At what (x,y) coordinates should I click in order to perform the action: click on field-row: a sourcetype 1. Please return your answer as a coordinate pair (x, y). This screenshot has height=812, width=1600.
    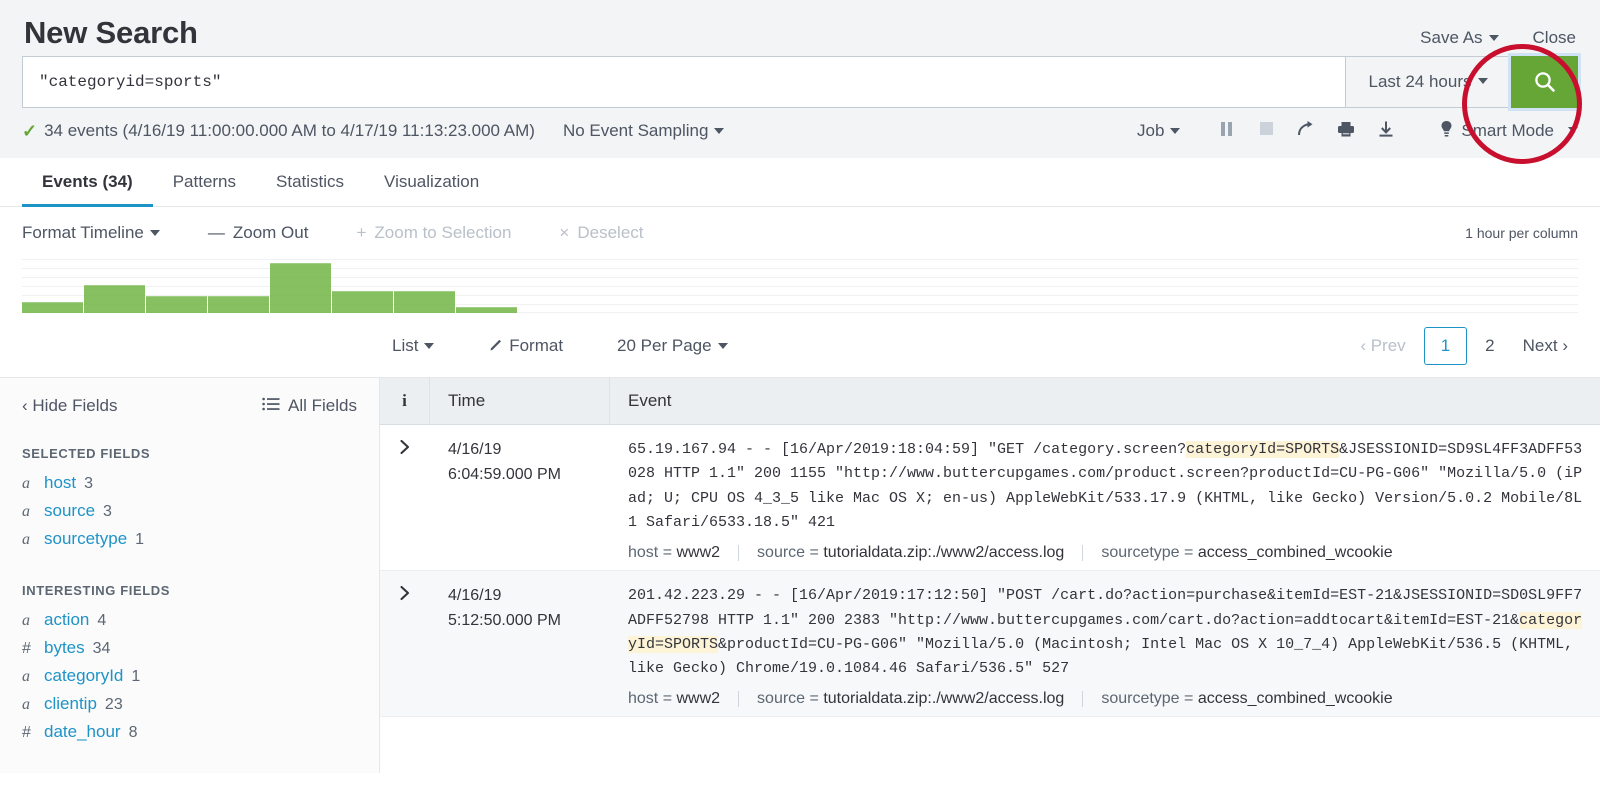
    Looking at the image, I should click on (189, 539).